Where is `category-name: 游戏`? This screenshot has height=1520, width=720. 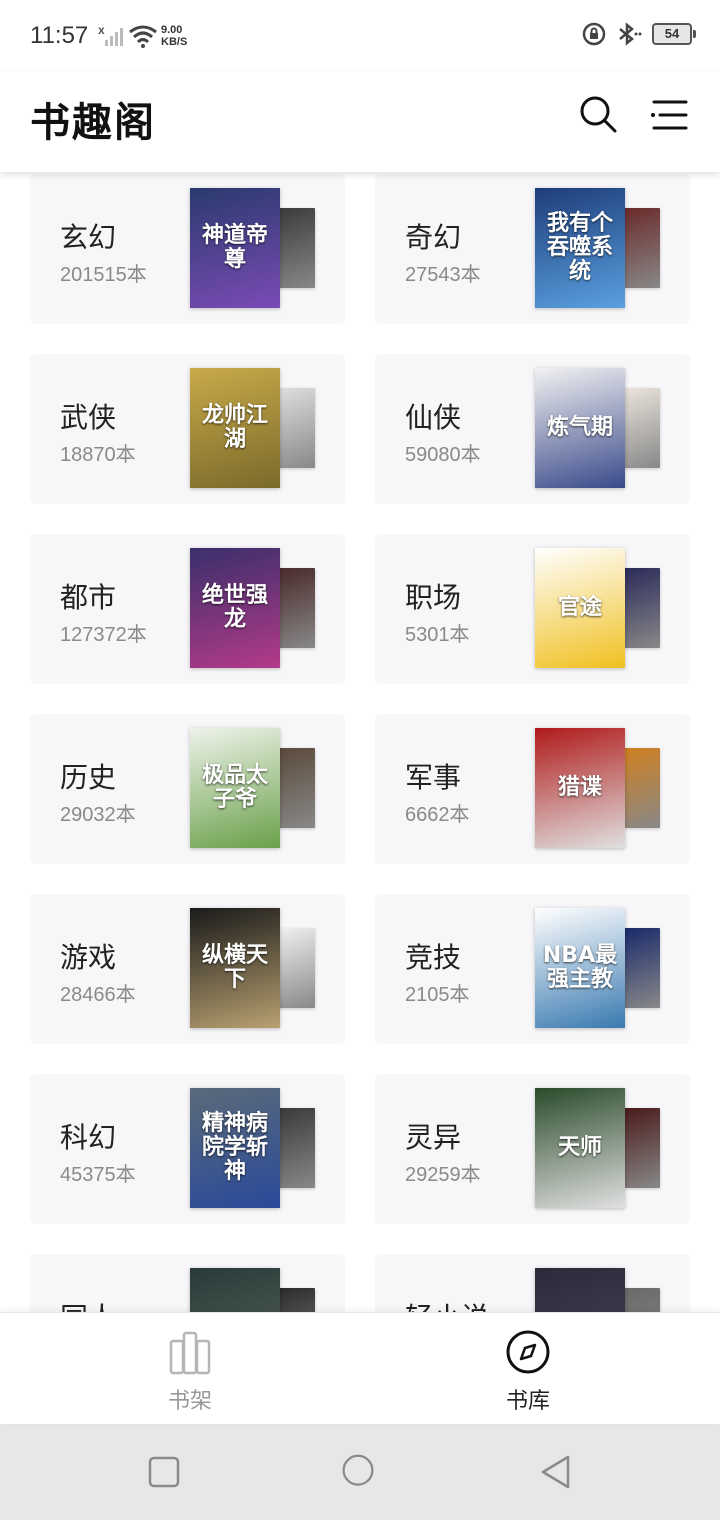 category-name: 游戏 is located at coordinates (88, 957).